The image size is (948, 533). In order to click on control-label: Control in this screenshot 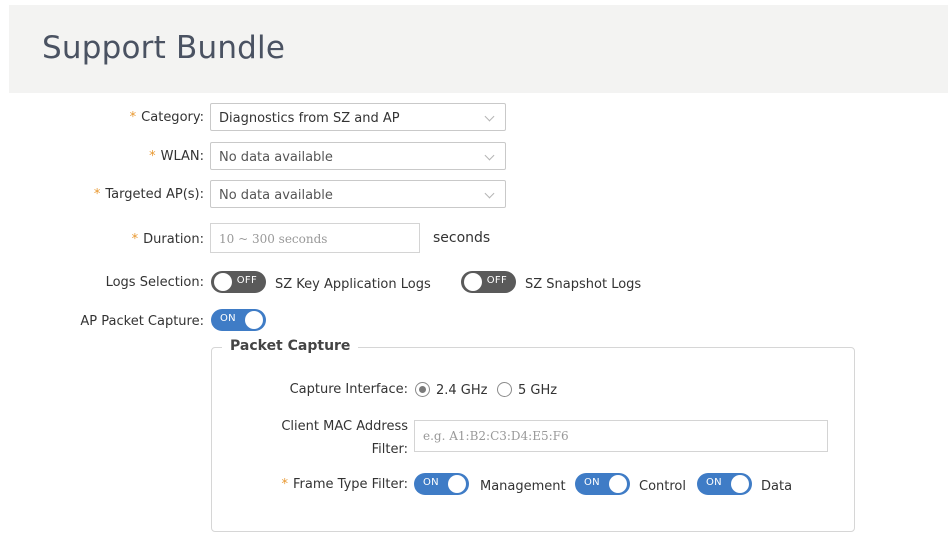, I will do `click(662, 486)`.